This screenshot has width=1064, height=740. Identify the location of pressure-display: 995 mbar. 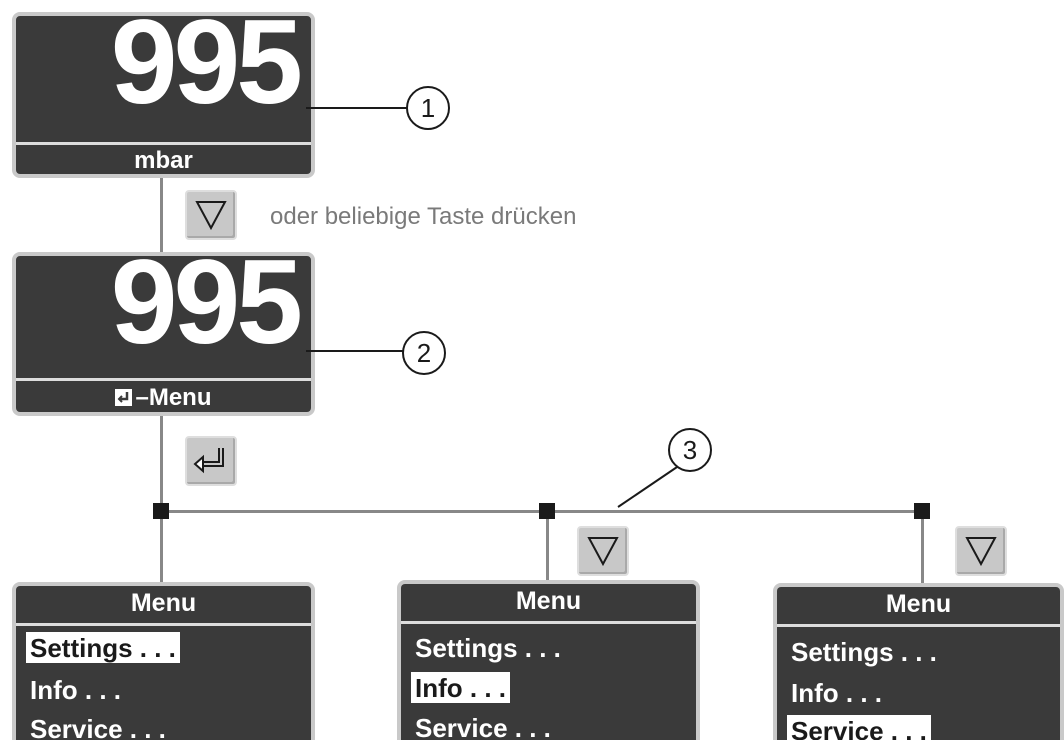
(163, 95).